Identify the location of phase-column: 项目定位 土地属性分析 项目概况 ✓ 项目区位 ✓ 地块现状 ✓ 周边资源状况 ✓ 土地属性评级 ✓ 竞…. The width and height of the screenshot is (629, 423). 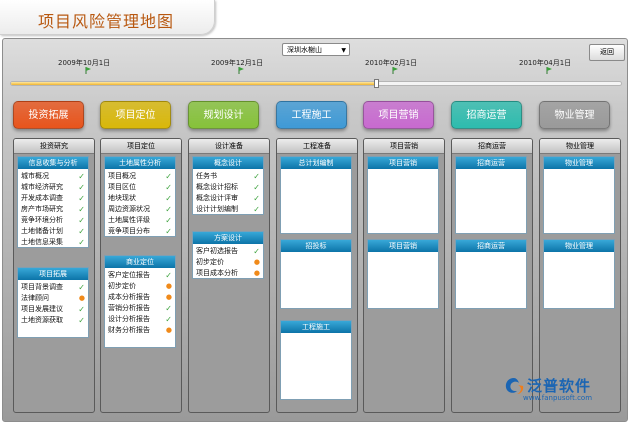
(141, 275).